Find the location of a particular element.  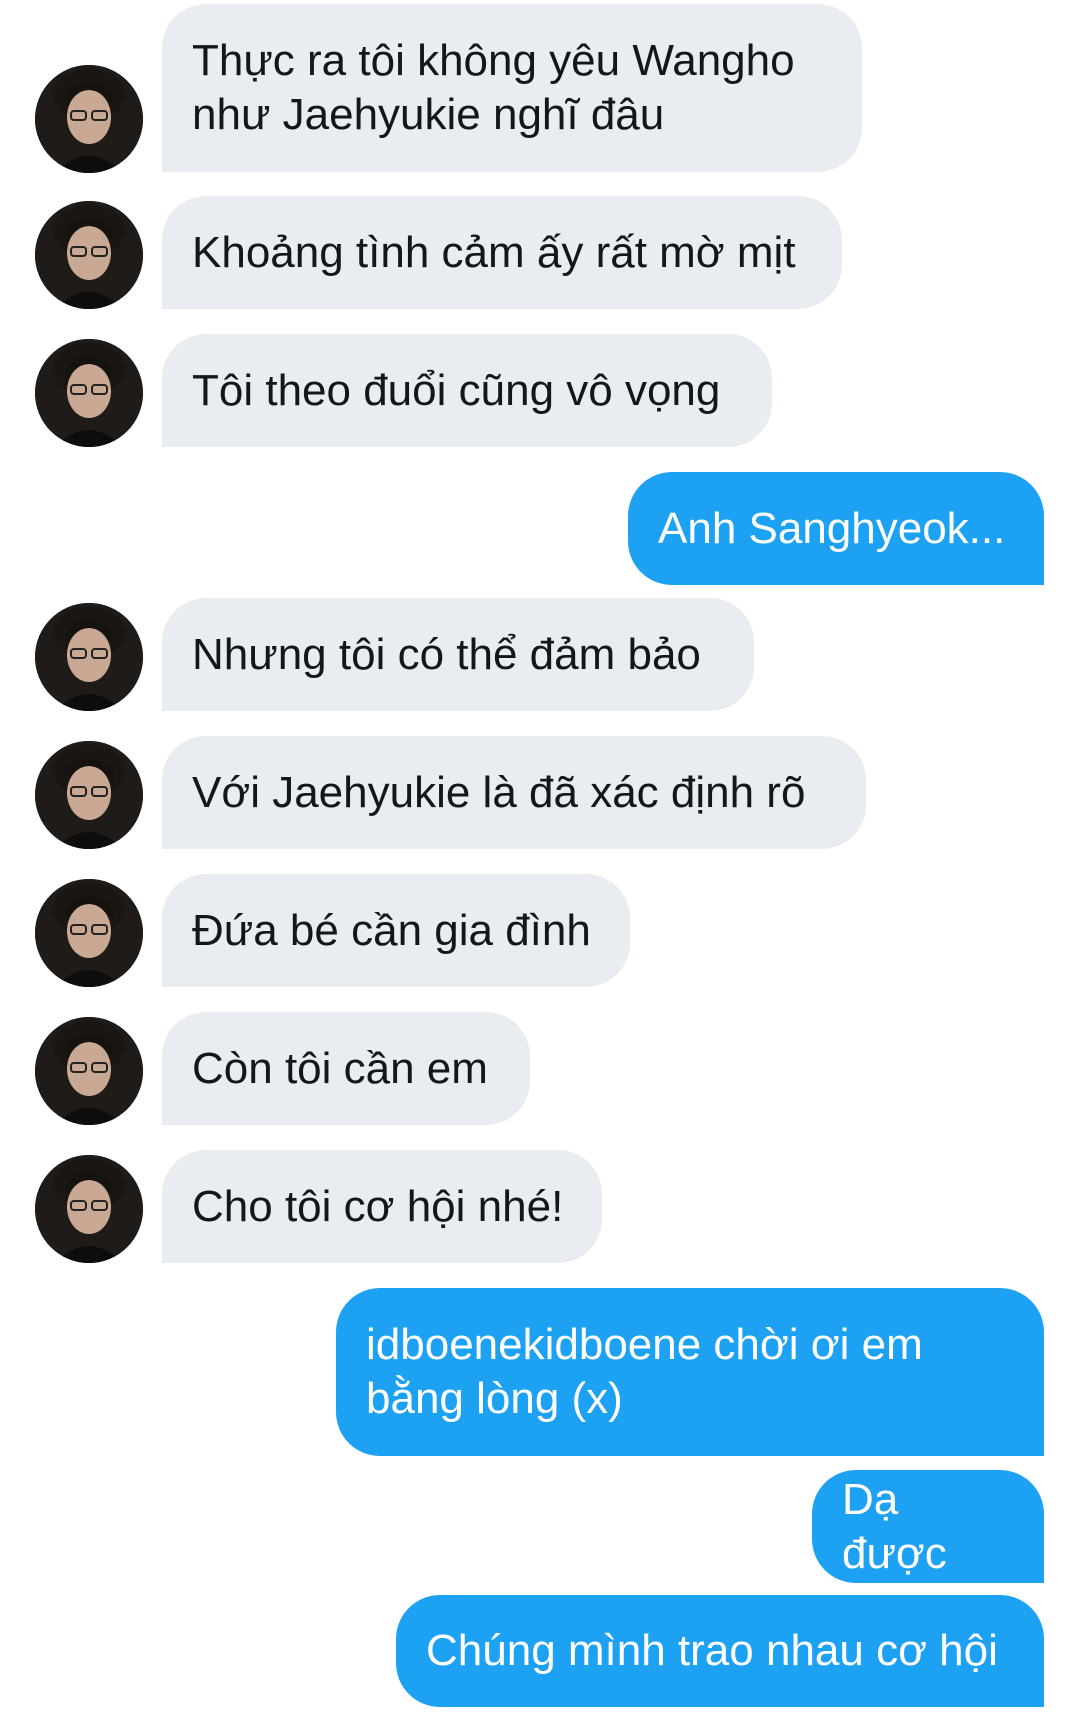

message-bubble: Nhưng tôi có thể đảm bảo is located at coordinates (458, 654).